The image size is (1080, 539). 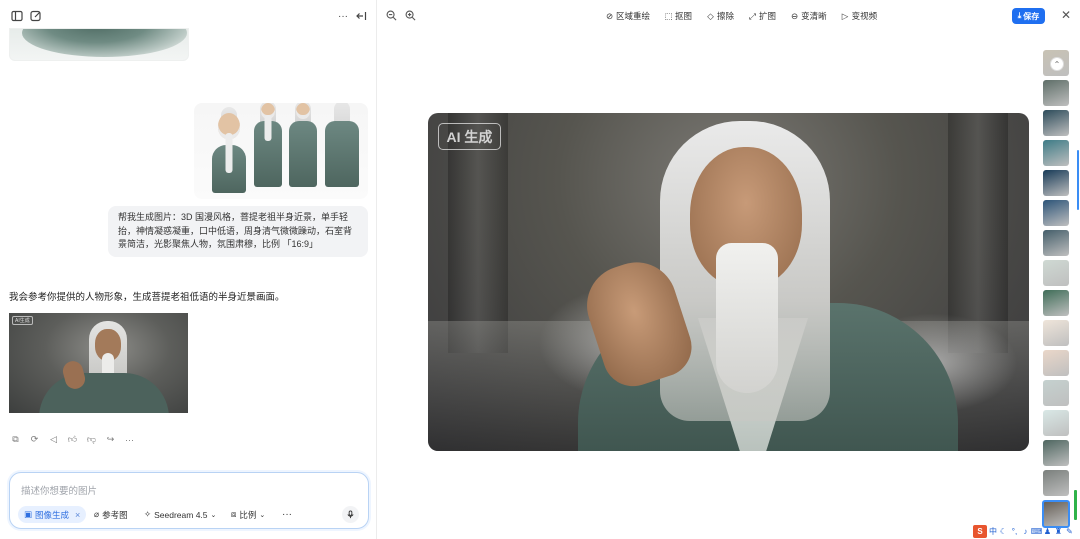 What do you see at coordinates (97, 514) in the screenshot?
I see `paperclip-icon: ⌀` at bounding box center [97, 514].